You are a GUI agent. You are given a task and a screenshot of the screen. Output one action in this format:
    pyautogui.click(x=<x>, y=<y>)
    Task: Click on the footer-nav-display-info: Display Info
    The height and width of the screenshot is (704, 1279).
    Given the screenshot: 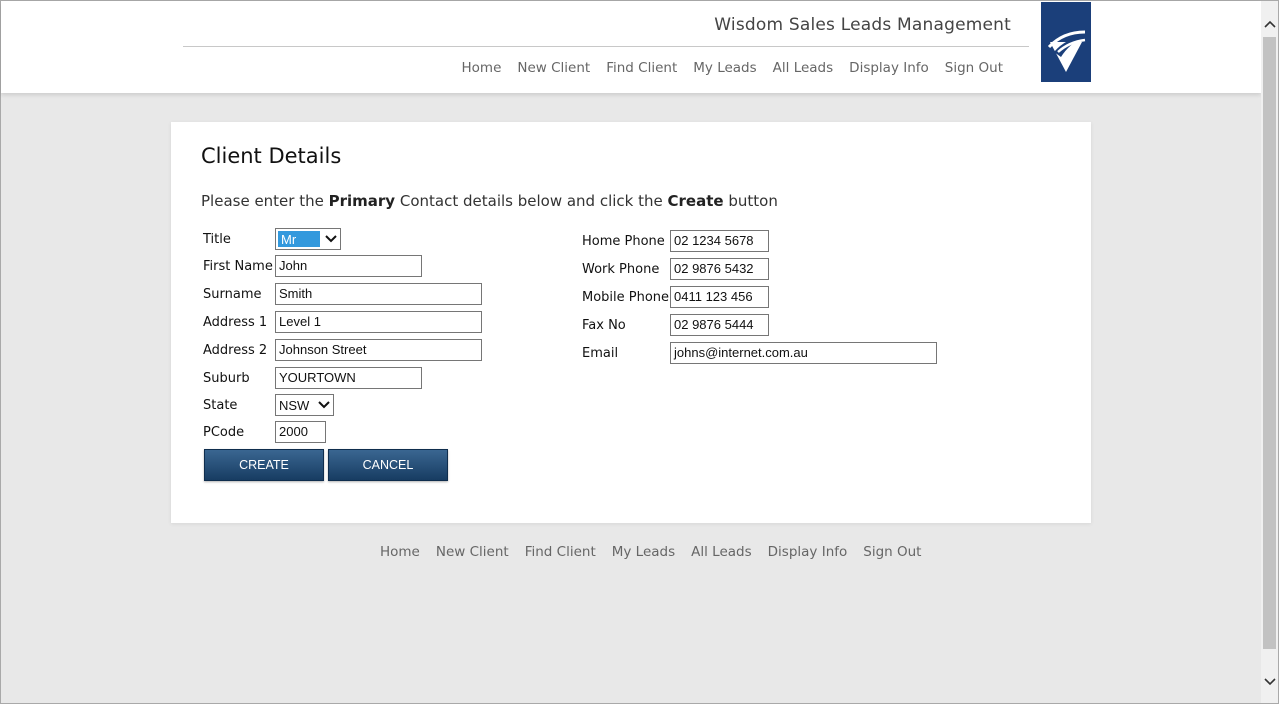 What is the action you would take?
    pyautogui.click(x=808, y=552)
    